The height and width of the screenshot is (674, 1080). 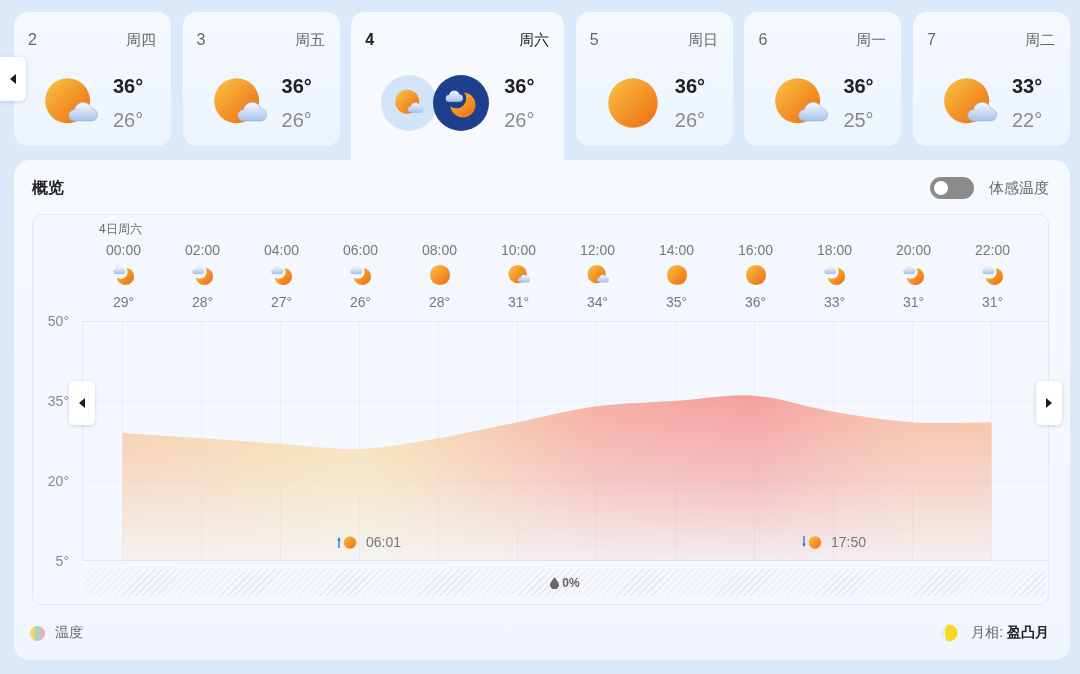 I want to click on hour-temp: 27°, so click(x=281, y=302).